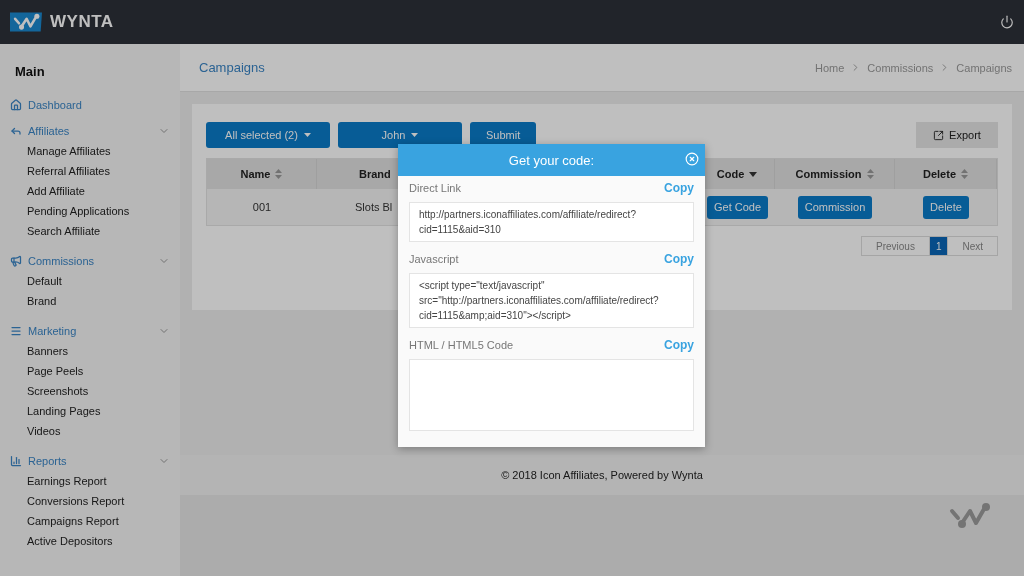 Image resolution: width=1024 pixels, height=576 pixels. Describe the element at coordinates (26, 22) in the screenshot. I see `logo-icon` at that location.